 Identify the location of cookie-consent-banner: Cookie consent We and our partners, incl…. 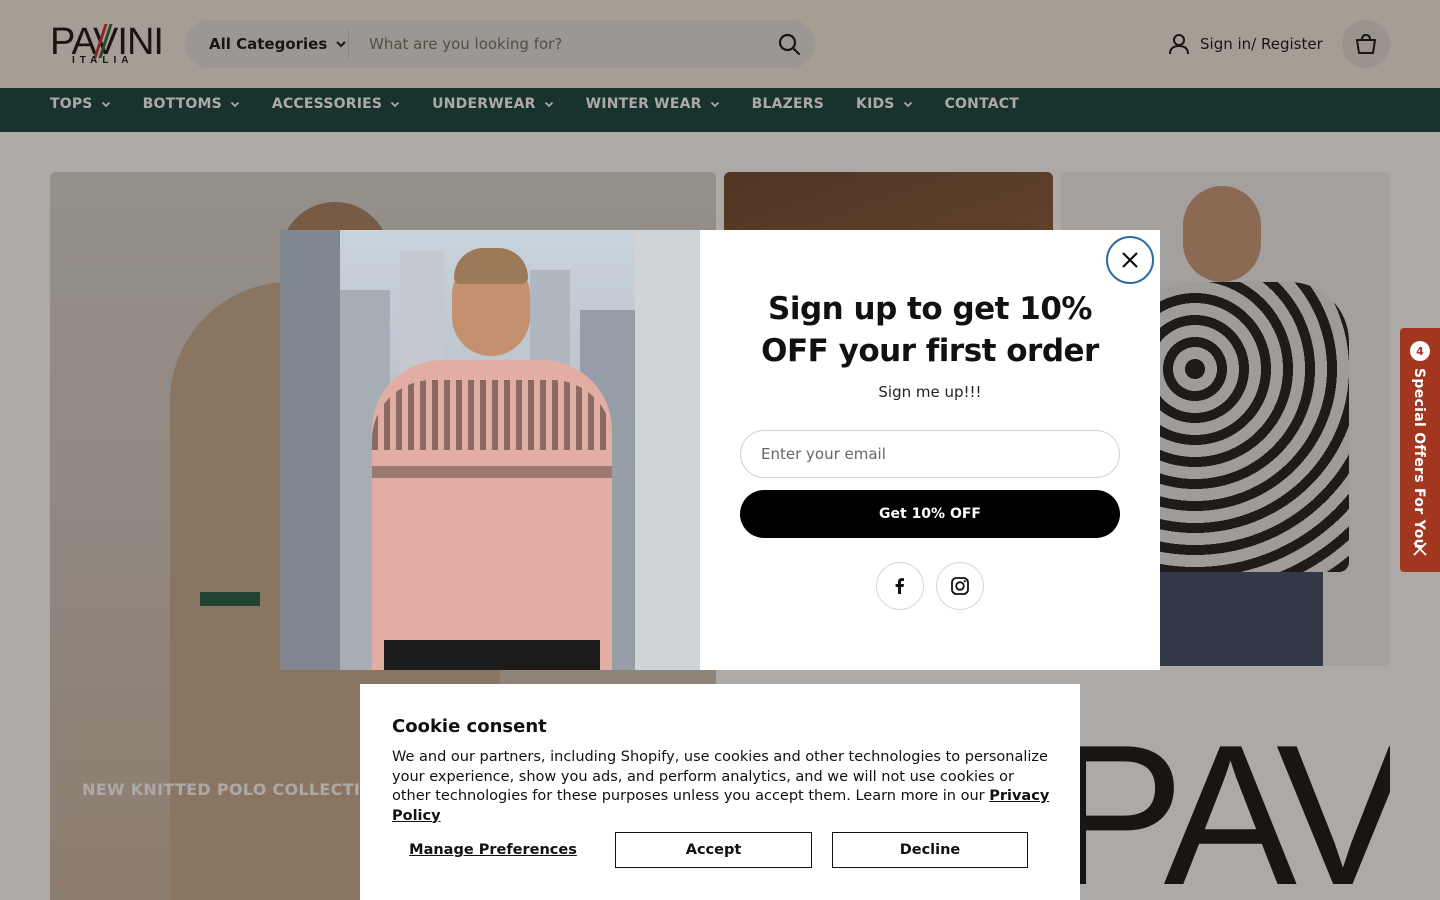
(720, 792).